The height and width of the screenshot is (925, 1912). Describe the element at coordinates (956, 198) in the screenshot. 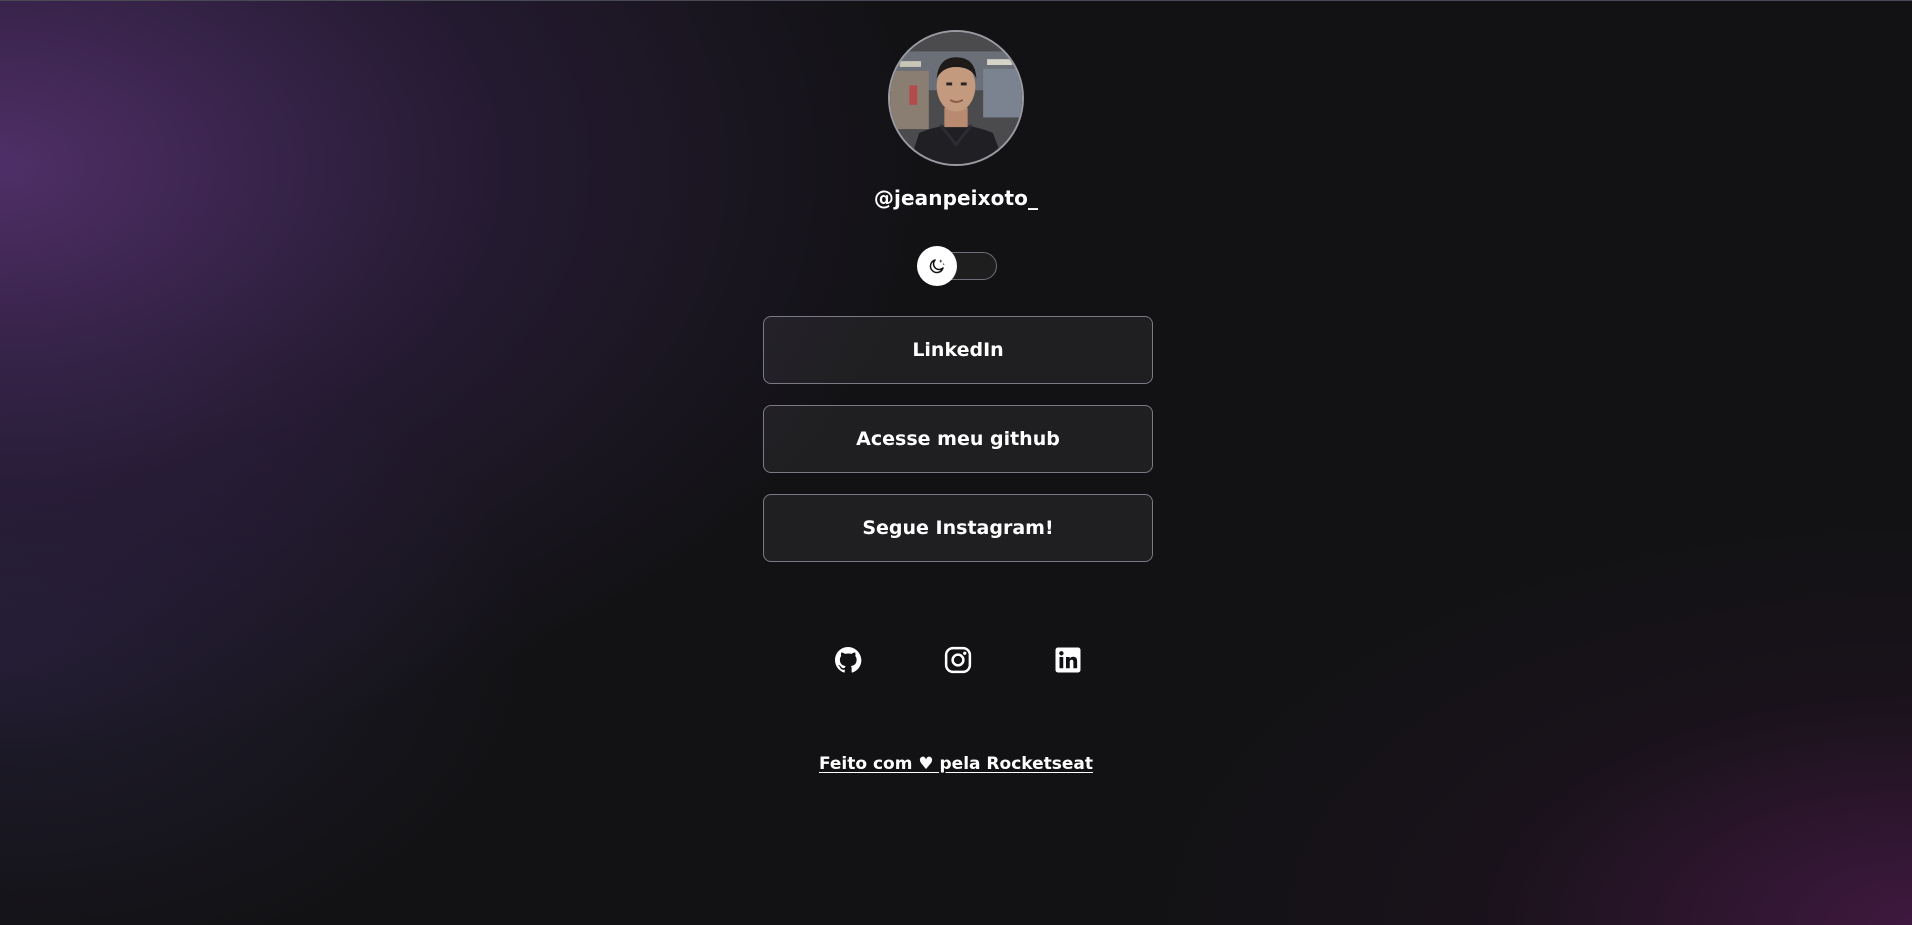

I see `username: @jeanpeixoto_` at that location.